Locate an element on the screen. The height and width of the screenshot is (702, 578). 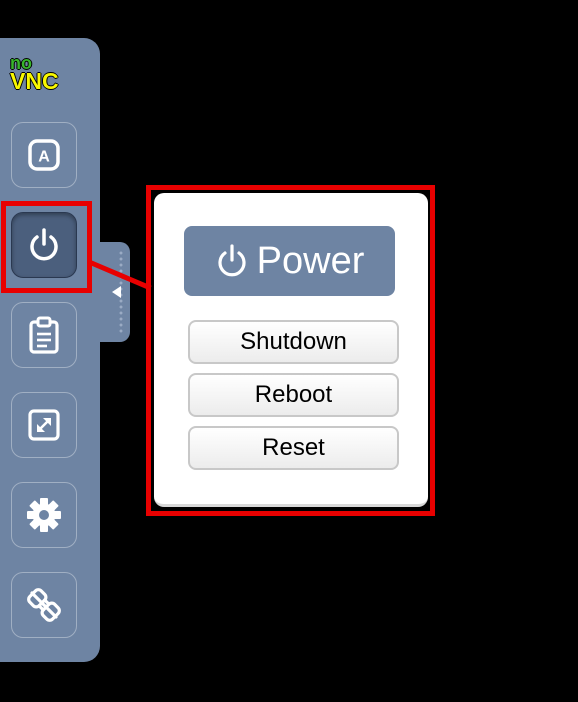
disconnect-button is located at coordinates (44, 605).